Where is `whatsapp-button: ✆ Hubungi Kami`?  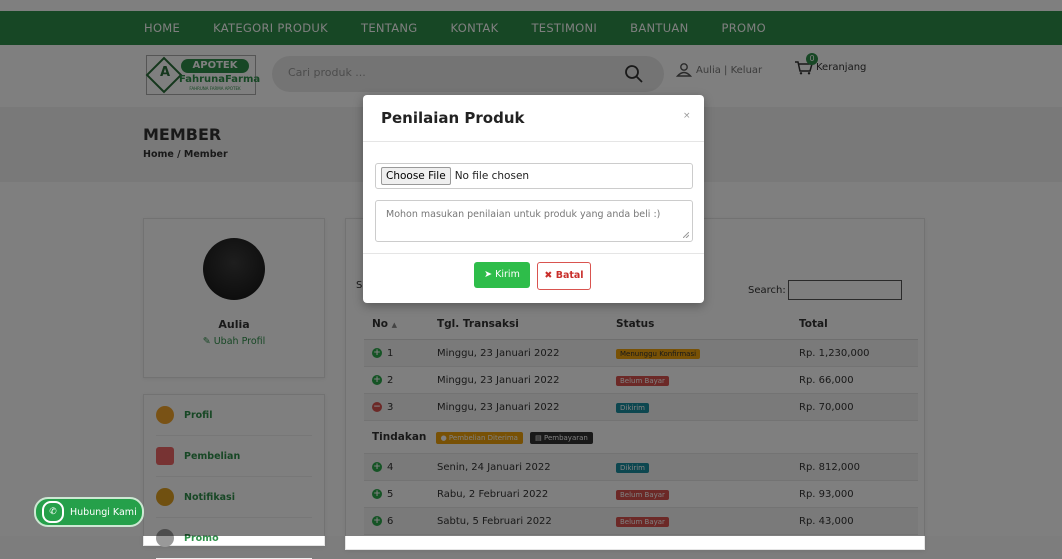 whatsapp-button: ✆ Hubungi Kami is located at coordinates (89, 512).